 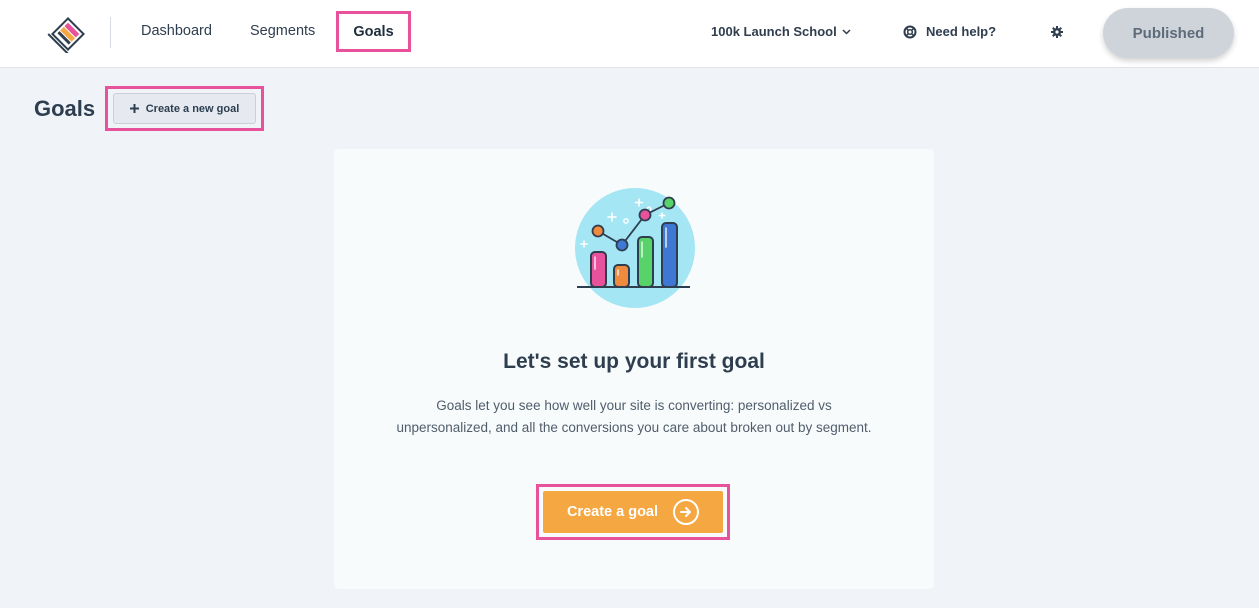 I want to click on workspace-label: 100k Launch School, so click(x=774, y=31).